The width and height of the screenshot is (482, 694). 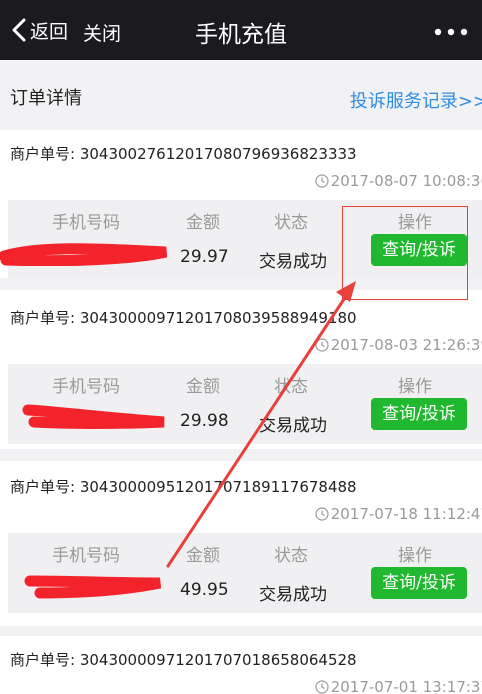 I want to click on order-time-text: 2017-08-07 10:08:36, so click(x=406, y=181).